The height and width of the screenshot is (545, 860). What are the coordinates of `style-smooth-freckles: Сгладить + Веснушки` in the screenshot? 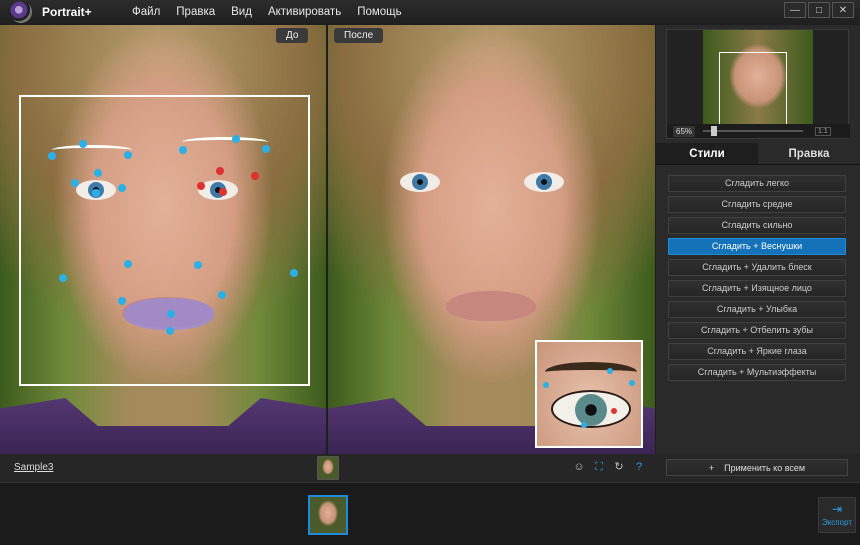 It's located at (757, 246).